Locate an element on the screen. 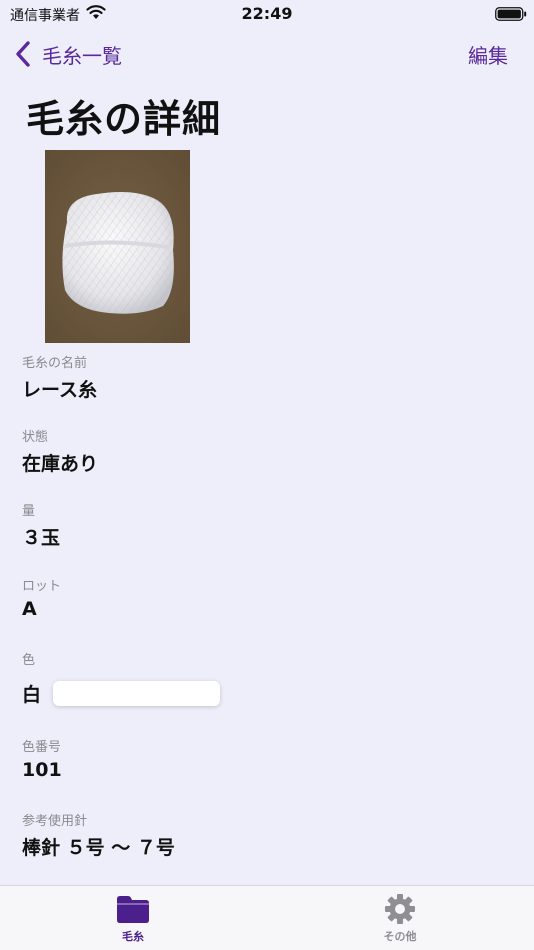 The width and height of the screenshot is (534, 950). tab-yarn-label: 毛糸 is located at coordinates (133, 936).